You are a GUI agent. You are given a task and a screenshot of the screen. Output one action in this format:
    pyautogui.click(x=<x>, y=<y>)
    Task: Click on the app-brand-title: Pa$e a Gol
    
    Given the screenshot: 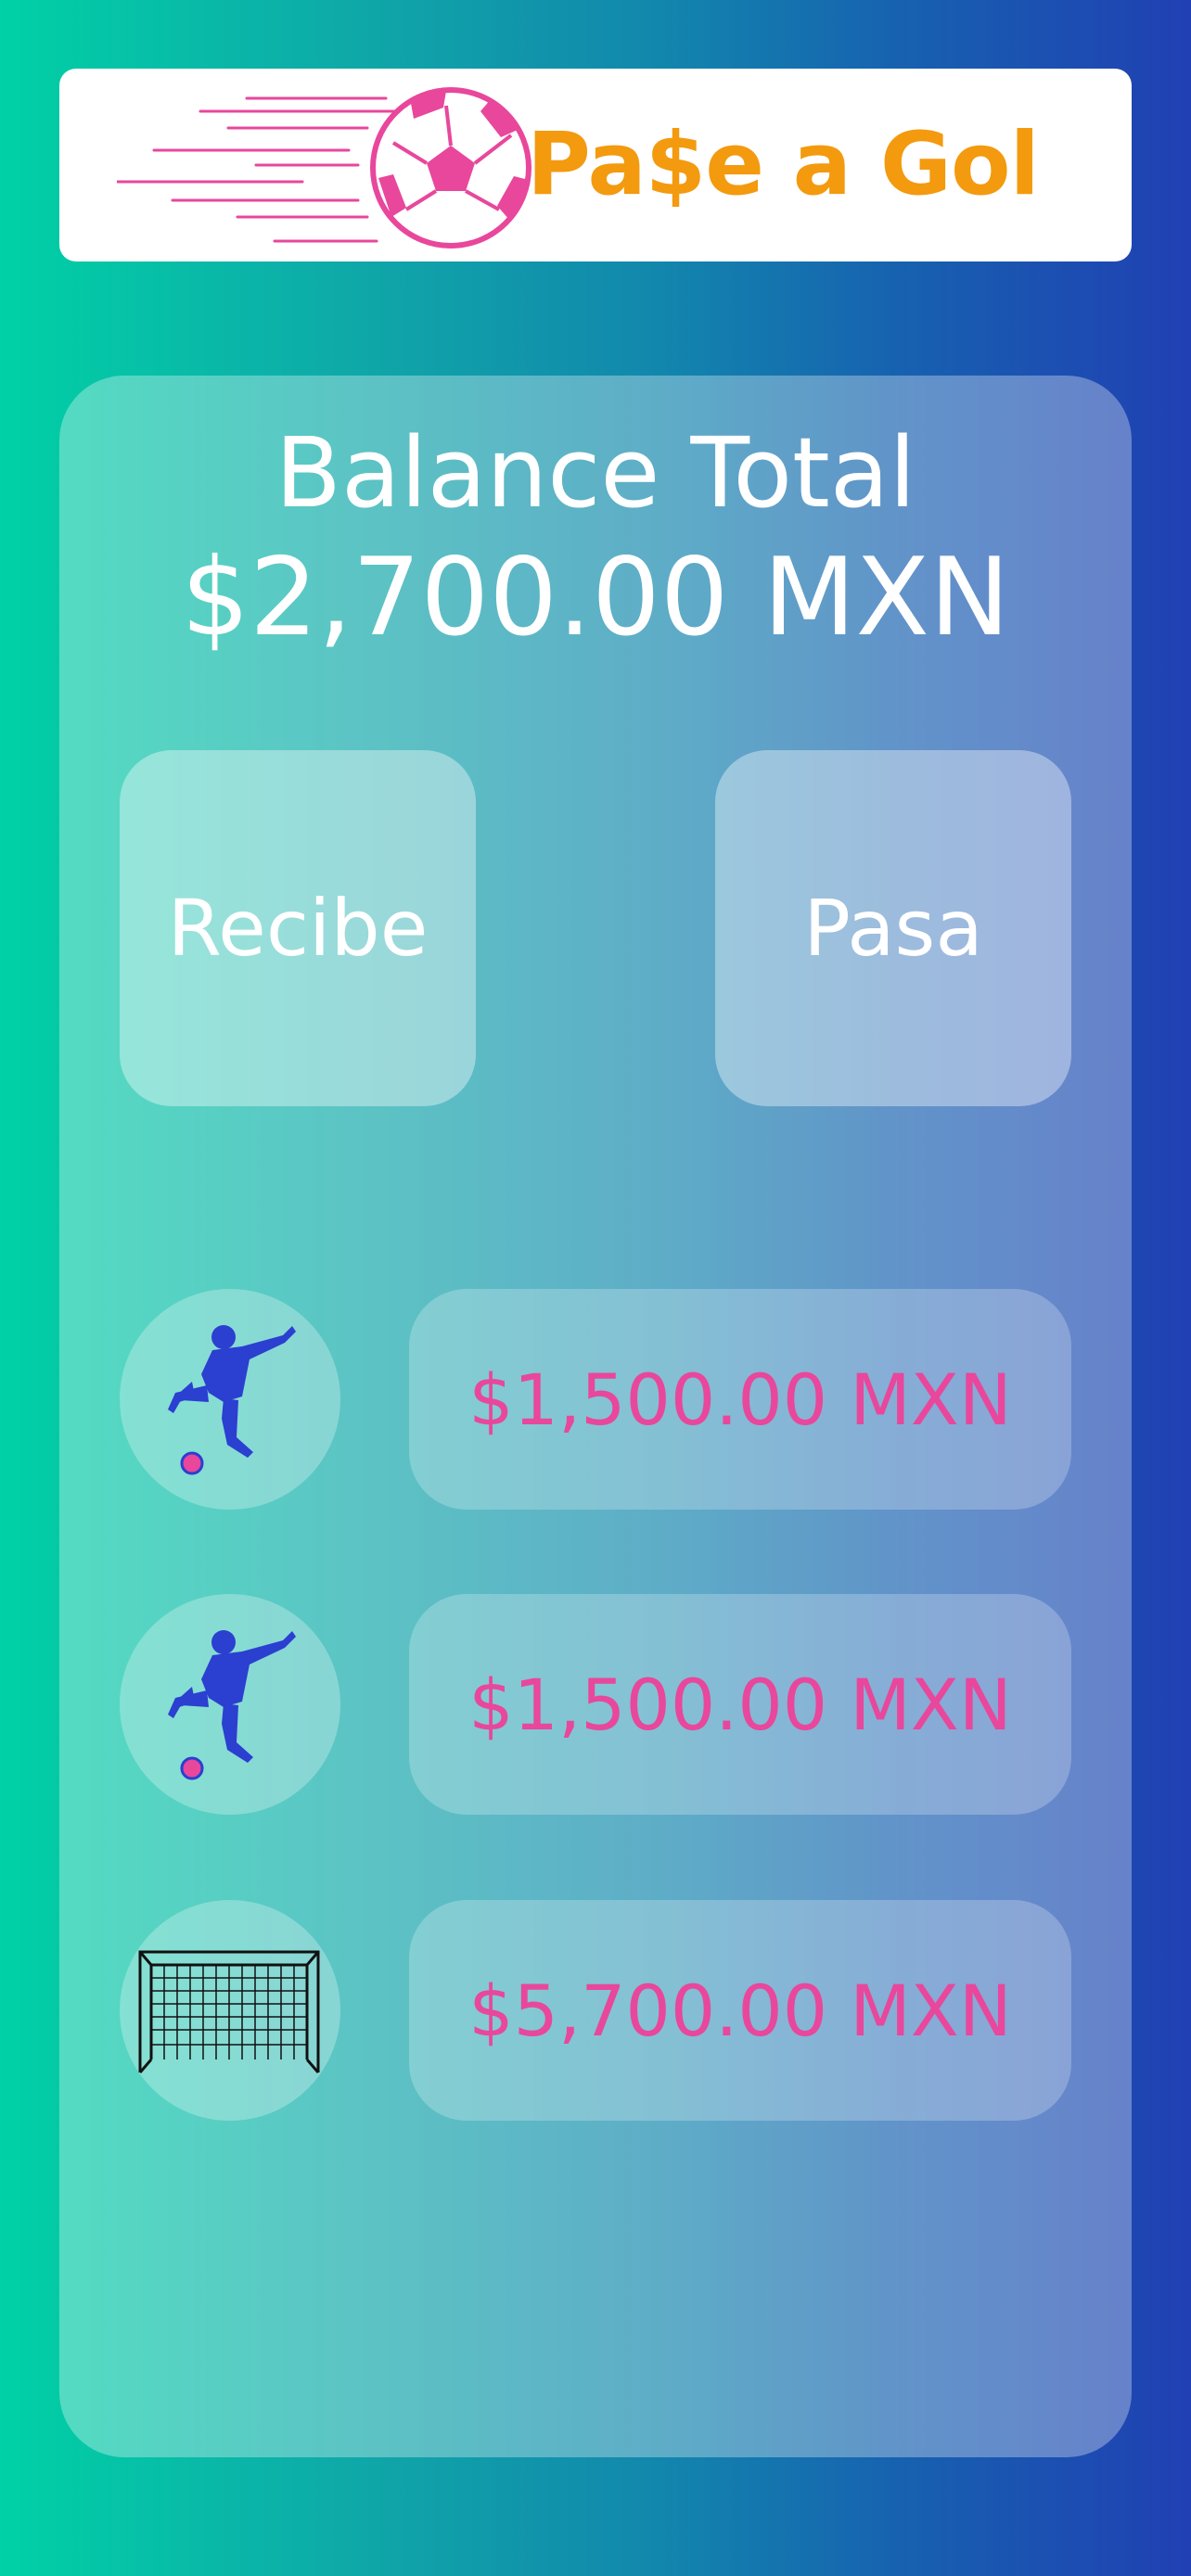 What is the action you would take?
    pyautogui.click(x=783, y=165)
    